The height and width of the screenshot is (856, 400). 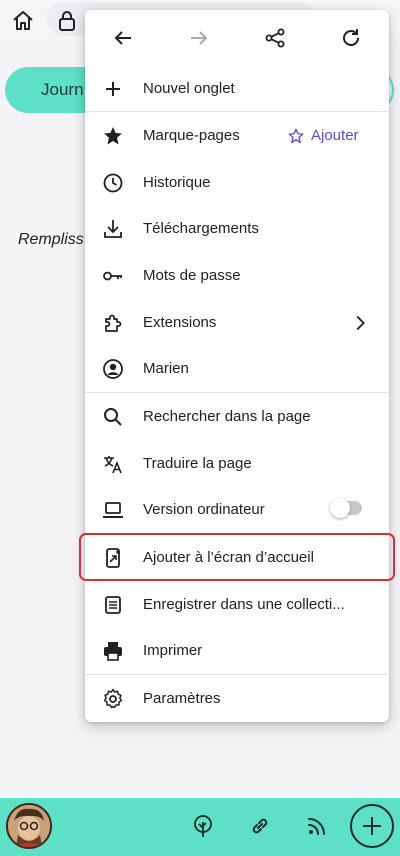 What do you see at coordinates (51, 239) in the screenshot?
I see `filler-text: Rempliss` at bounding box center [51, 239].